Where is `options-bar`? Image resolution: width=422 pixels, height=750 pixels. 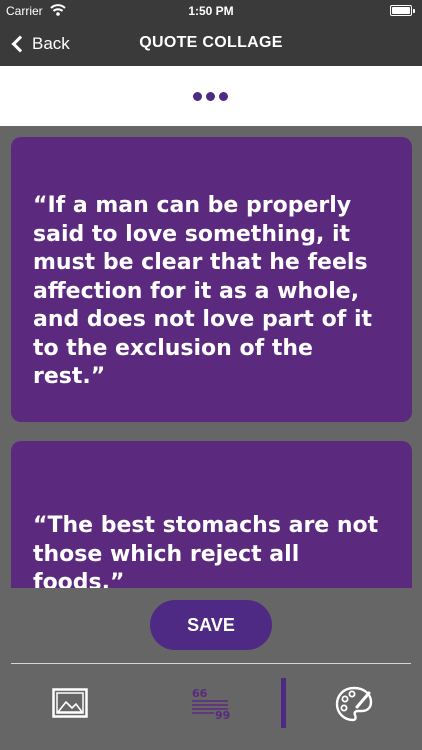
options-bar is located at coordinates (211, 96).